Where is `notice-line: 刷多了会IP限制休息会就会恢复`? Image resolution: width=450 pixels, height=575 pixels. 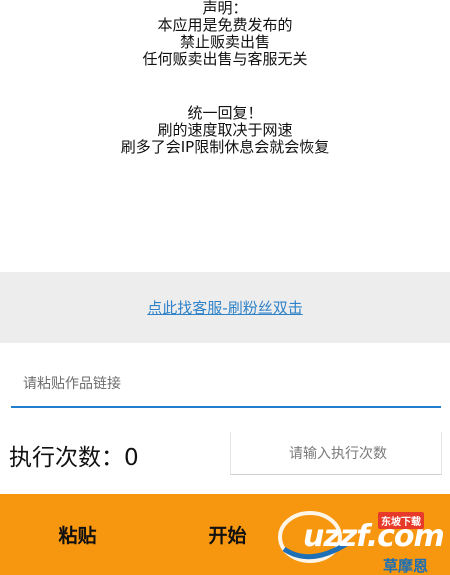 notice-line: 刷多了会IP限制休息会就会恢复 is located at coordinates (225, 147).